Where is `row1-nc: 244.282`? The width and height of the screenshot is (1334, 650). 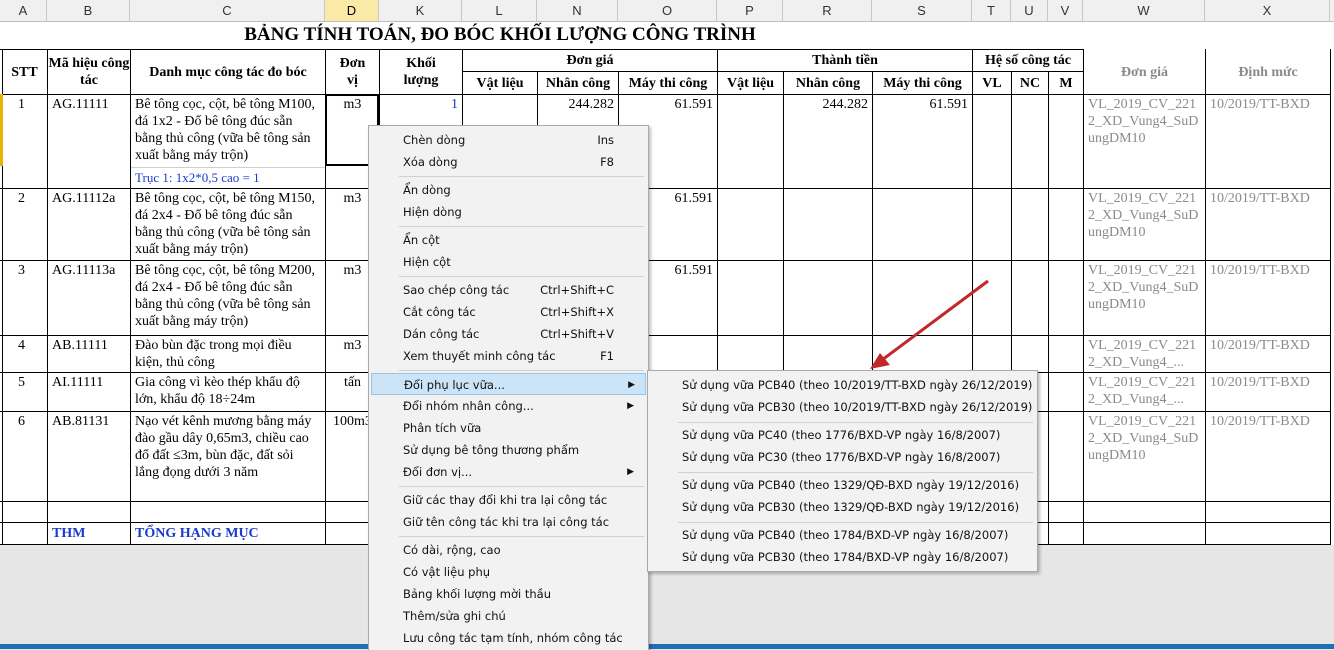 row1-nc: 244.282 is located at coordinates (578, 104).